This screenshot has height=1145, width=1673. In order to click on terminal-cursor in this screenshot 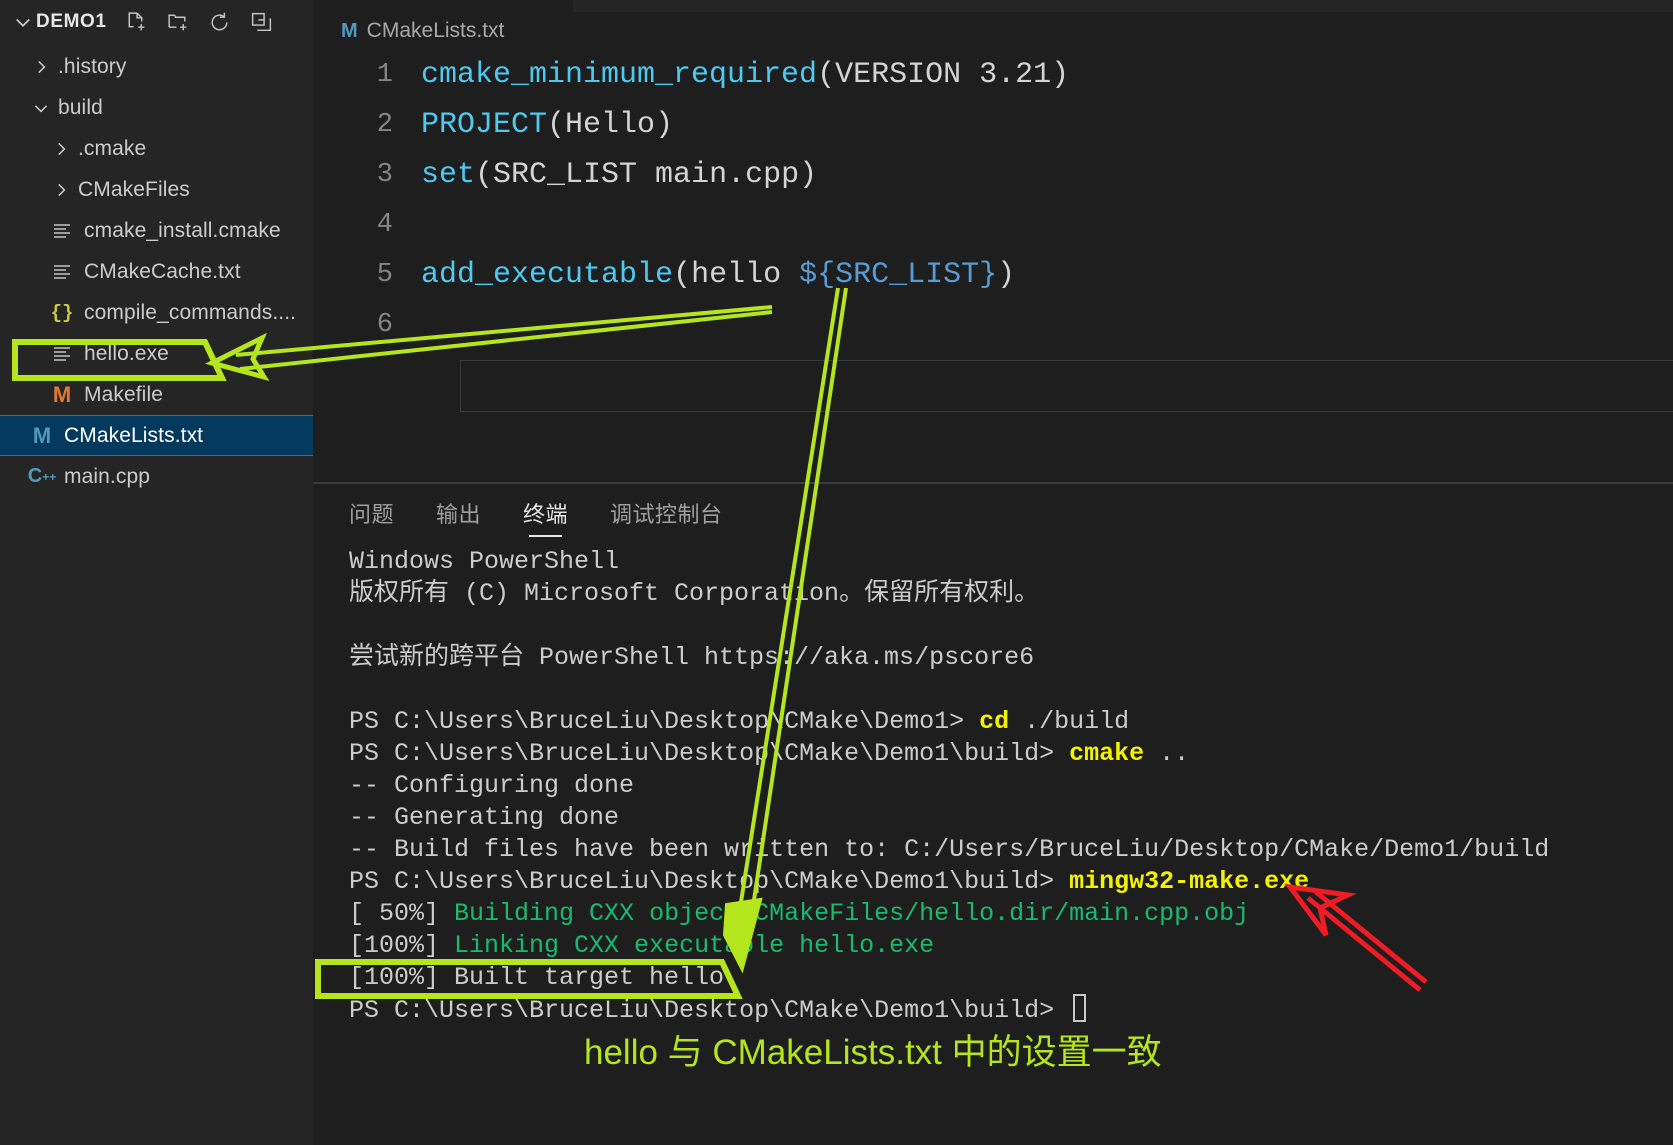, I will do `click(1080, 1008)`.